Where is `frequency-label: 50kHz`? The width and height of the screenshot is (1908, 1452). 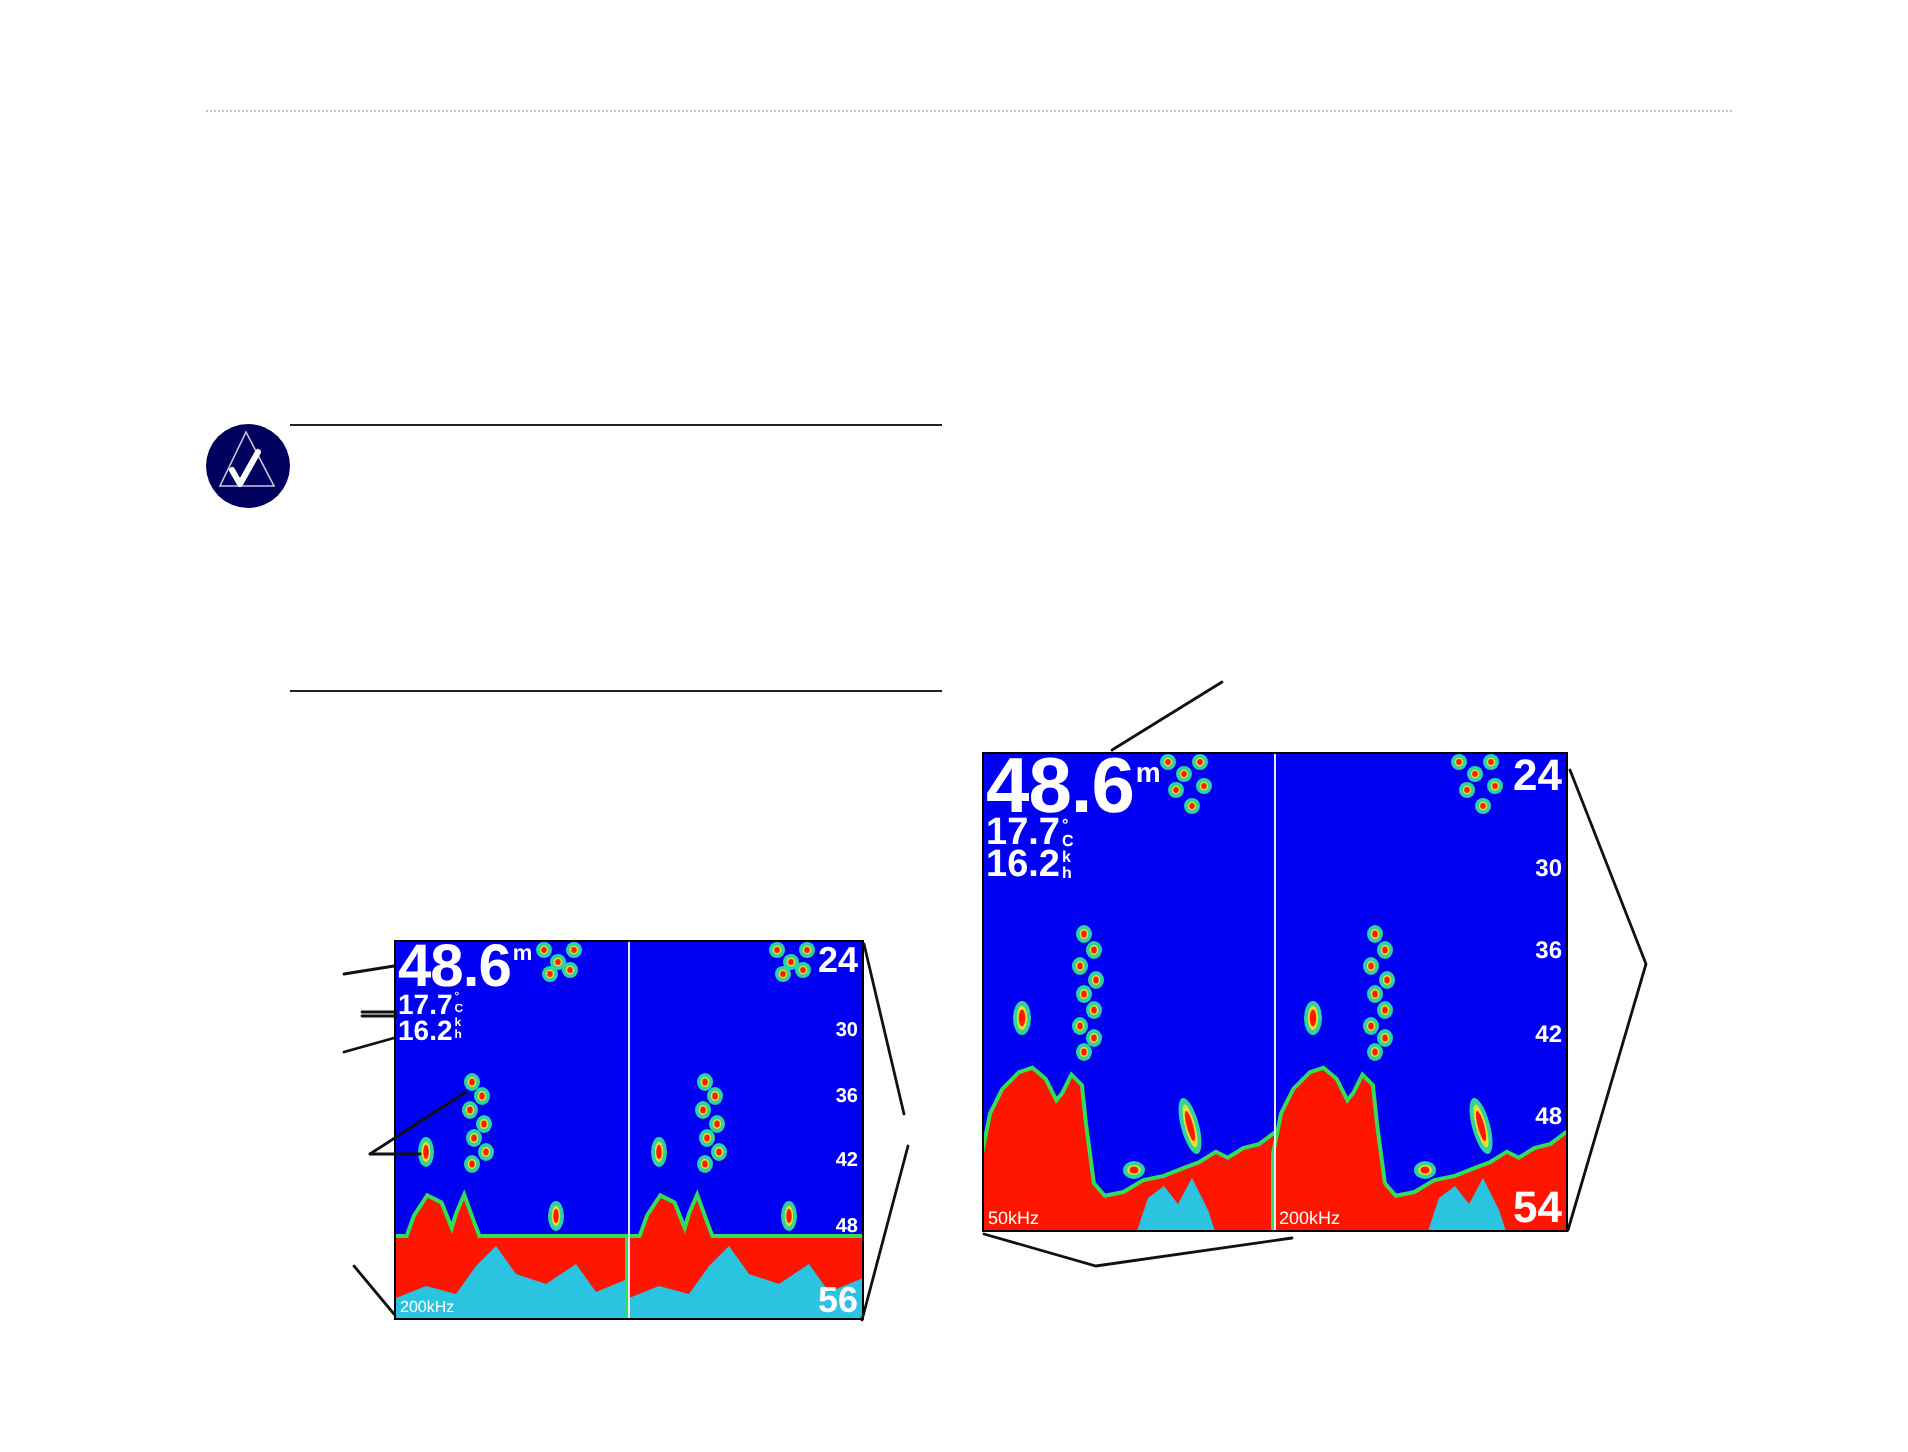
frequency-label: 50kHz is located at coordinates (1014, 1219).